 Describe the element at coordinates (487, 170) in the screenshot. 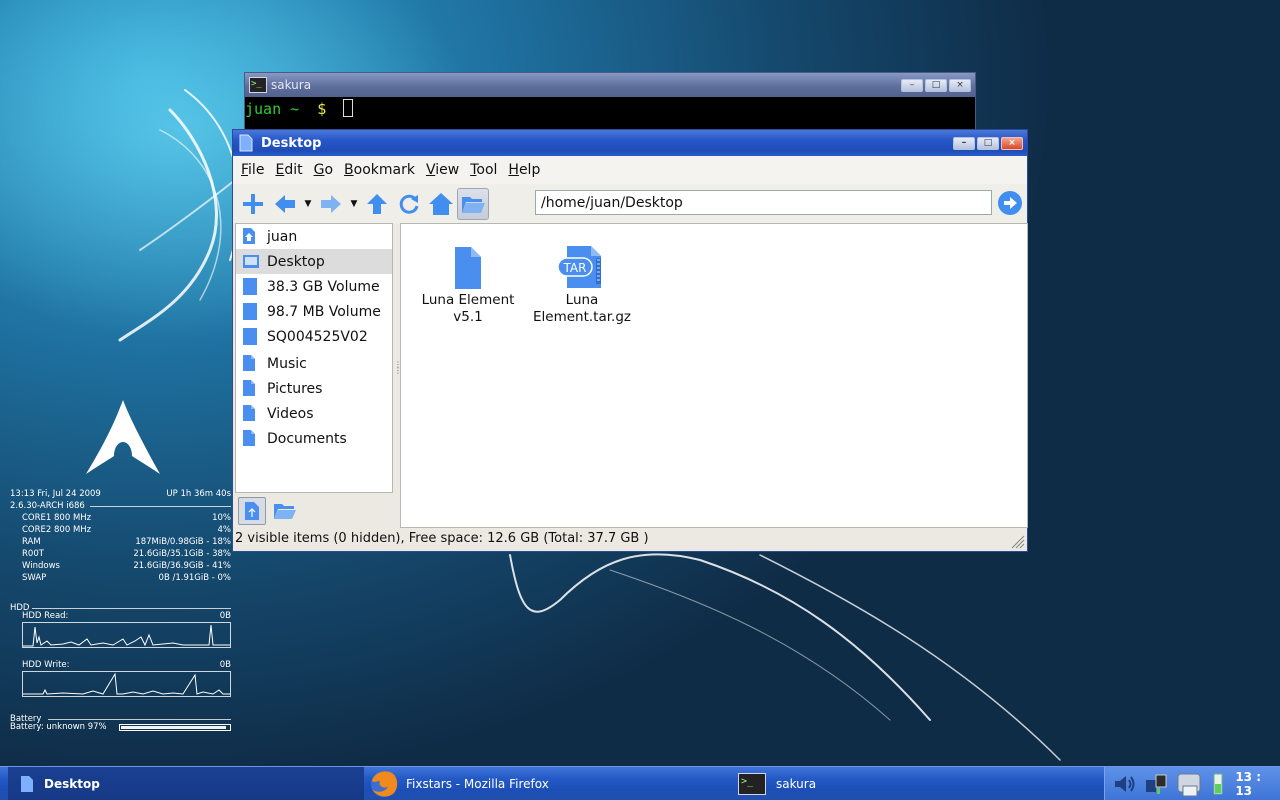

I see `menu-label-rest: ool` at that location.